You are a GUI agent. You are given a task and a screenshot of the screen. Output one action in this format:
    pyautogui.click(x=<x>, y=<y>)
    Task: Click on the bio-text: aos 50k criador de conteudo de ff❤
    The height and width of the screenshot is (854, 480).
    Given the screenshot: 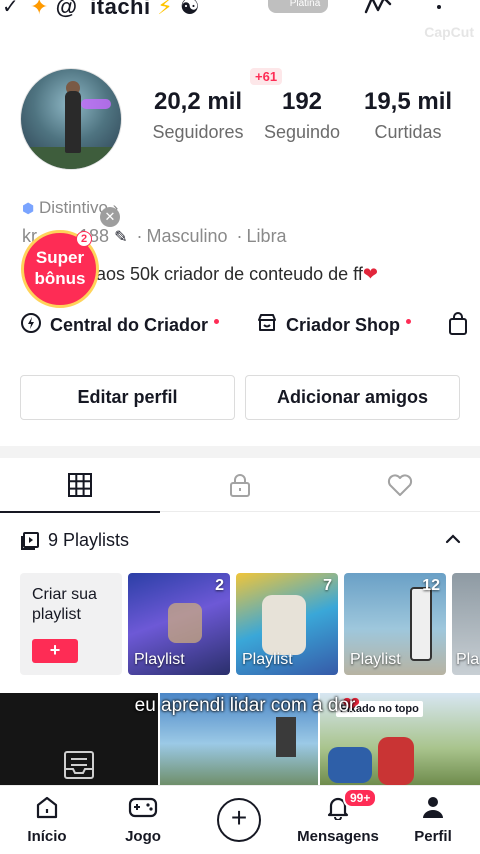 What is the action you would take?
    pyautogui.click(x=237, y=274)
    